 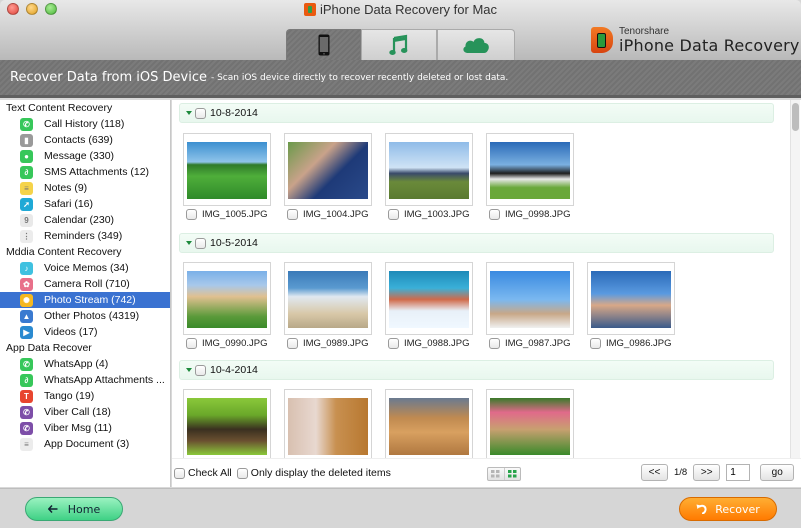 I want to click on date-group-header: 10-8-2014, so click(x=476, y=113).